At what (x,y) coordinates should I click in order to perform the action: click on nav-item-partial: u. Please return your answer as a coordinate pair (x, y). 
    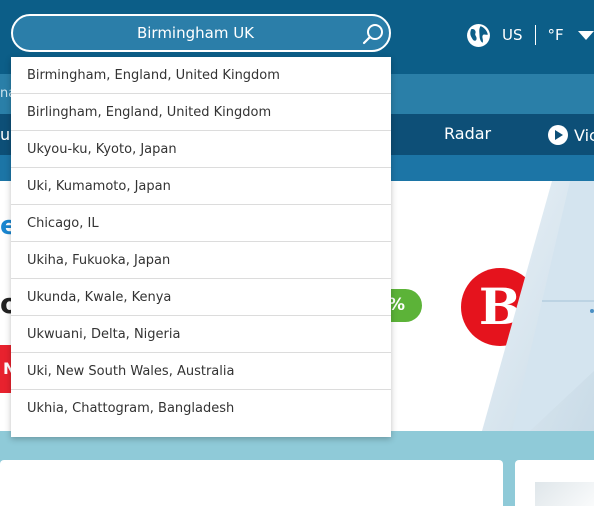
    Looking at the image, I should click on (5, 134).